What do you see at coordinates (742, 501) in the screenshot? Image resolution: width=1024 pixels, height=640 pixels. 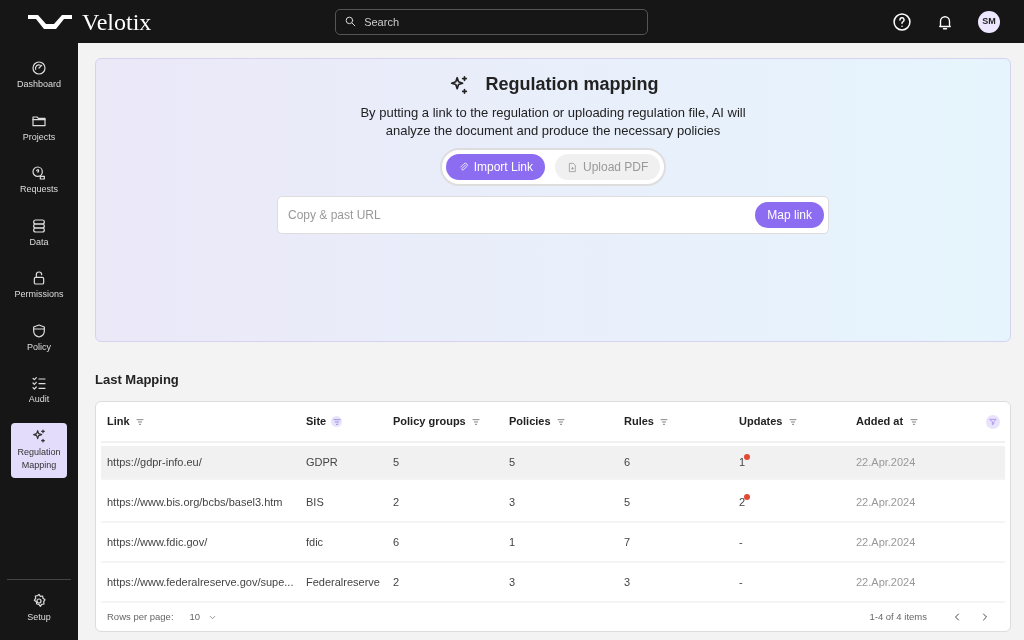 I see `table-cell: 2` at bounding box center [742, 501].